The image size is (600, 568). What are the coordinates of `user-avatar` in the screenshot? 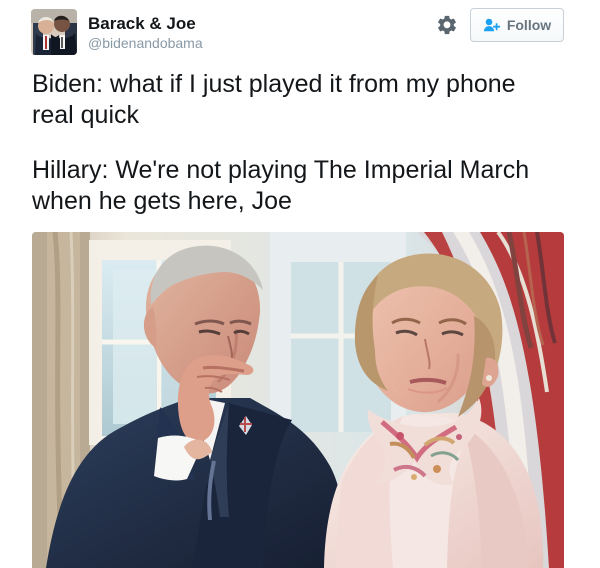 It's located at (54, 32).